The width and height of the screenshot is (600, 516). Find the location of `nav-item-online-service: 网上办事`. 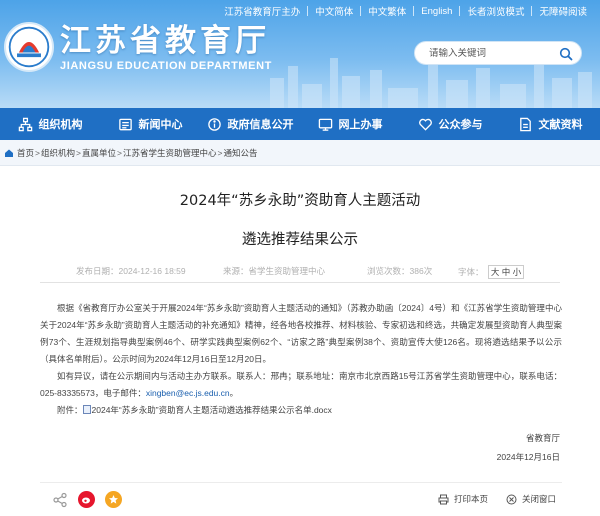

nav-item-online-service: 网上办事 is located at coordinates (350, 124).